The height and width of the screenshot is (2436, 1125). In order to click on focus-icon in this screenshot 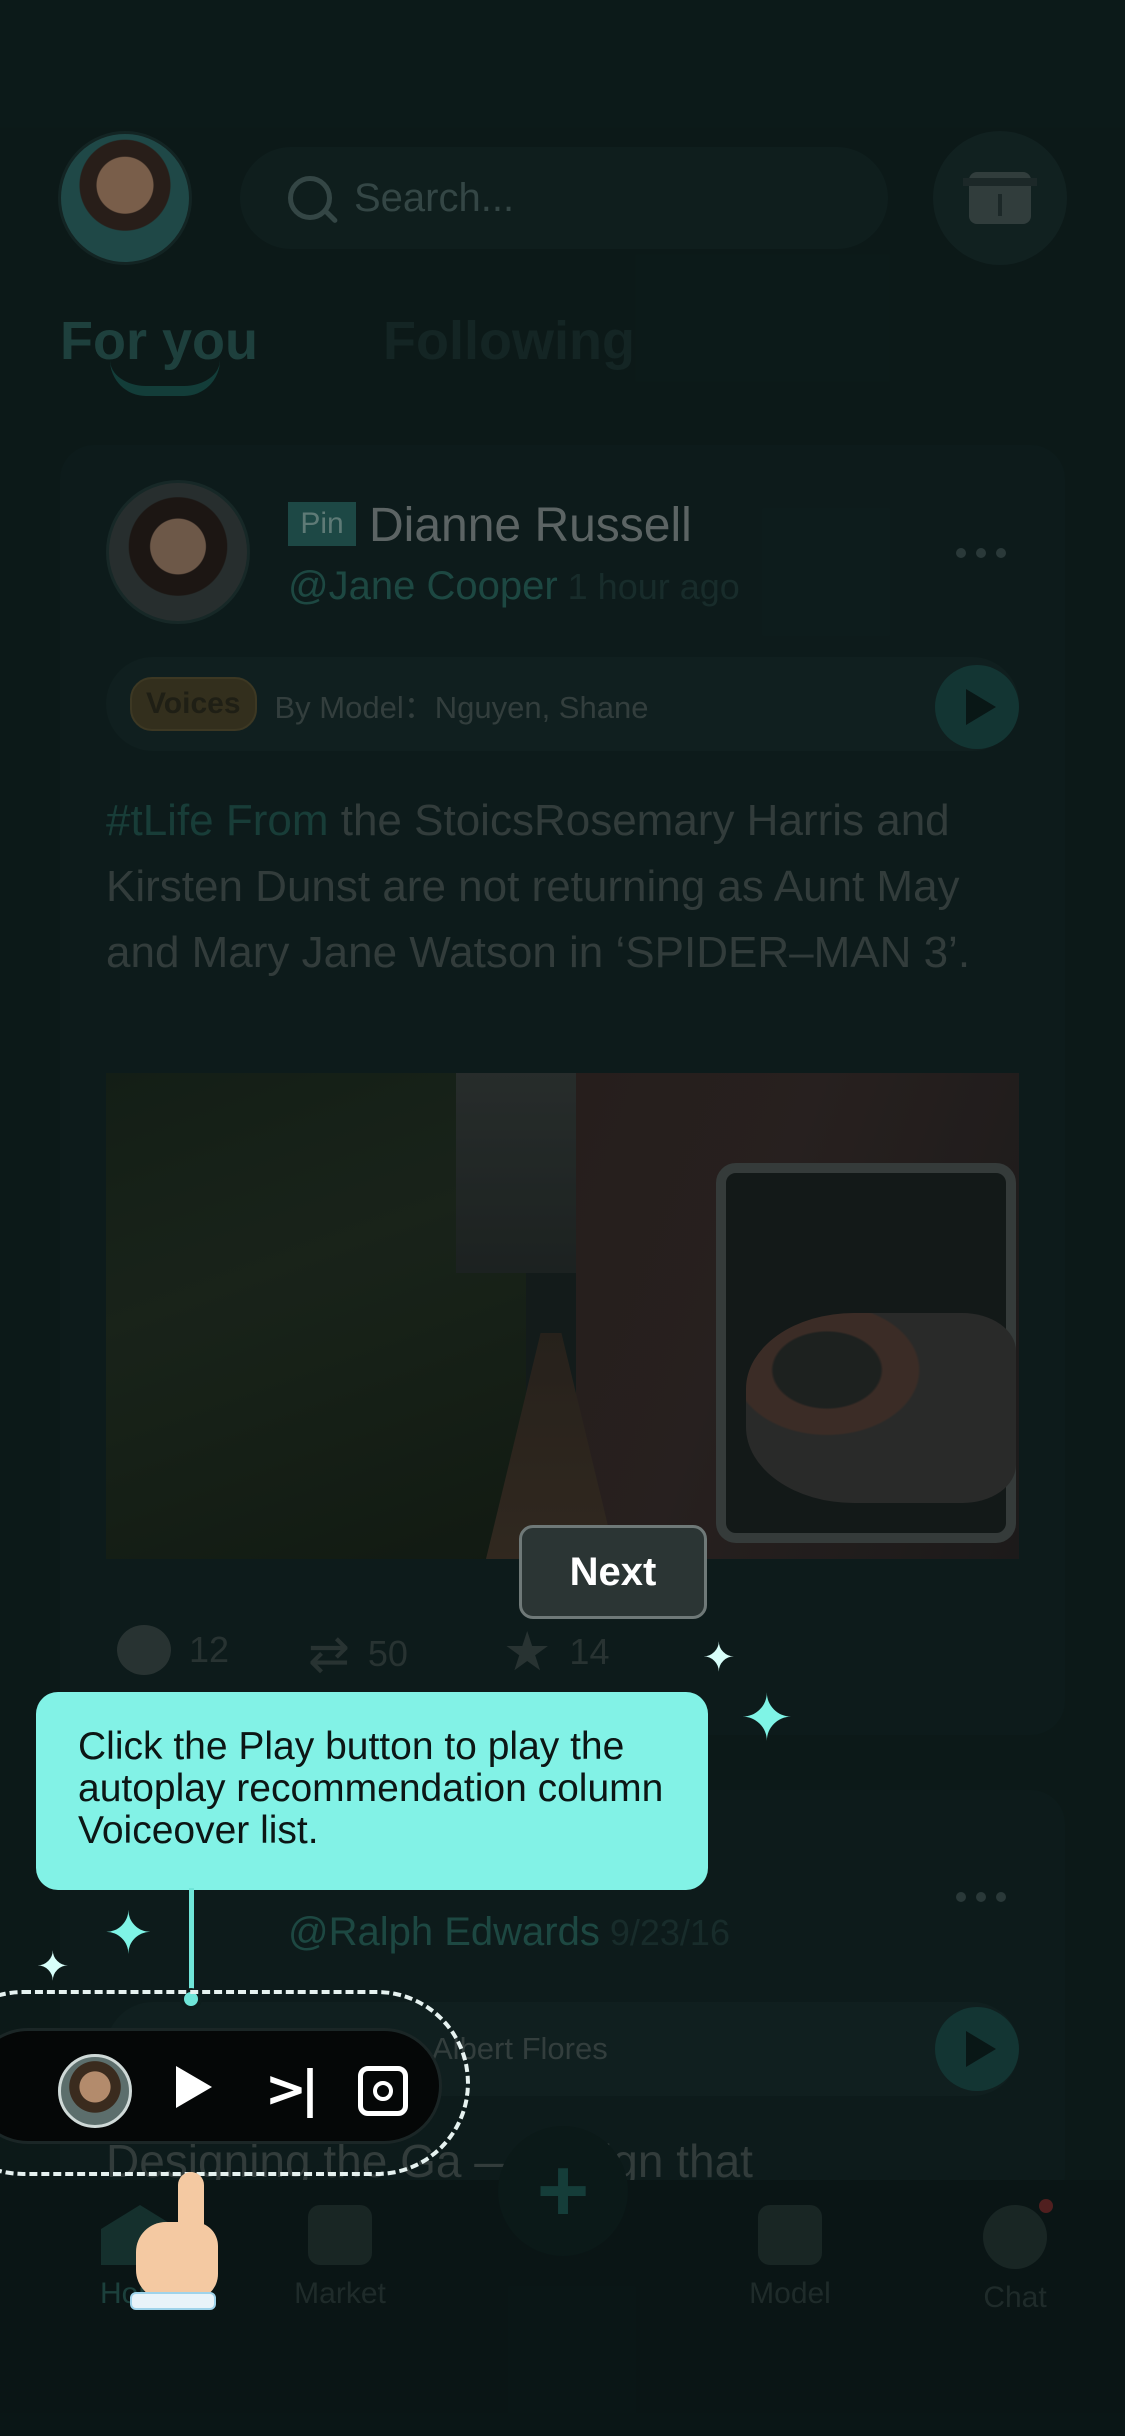, I will do `click(383, 2091)`.